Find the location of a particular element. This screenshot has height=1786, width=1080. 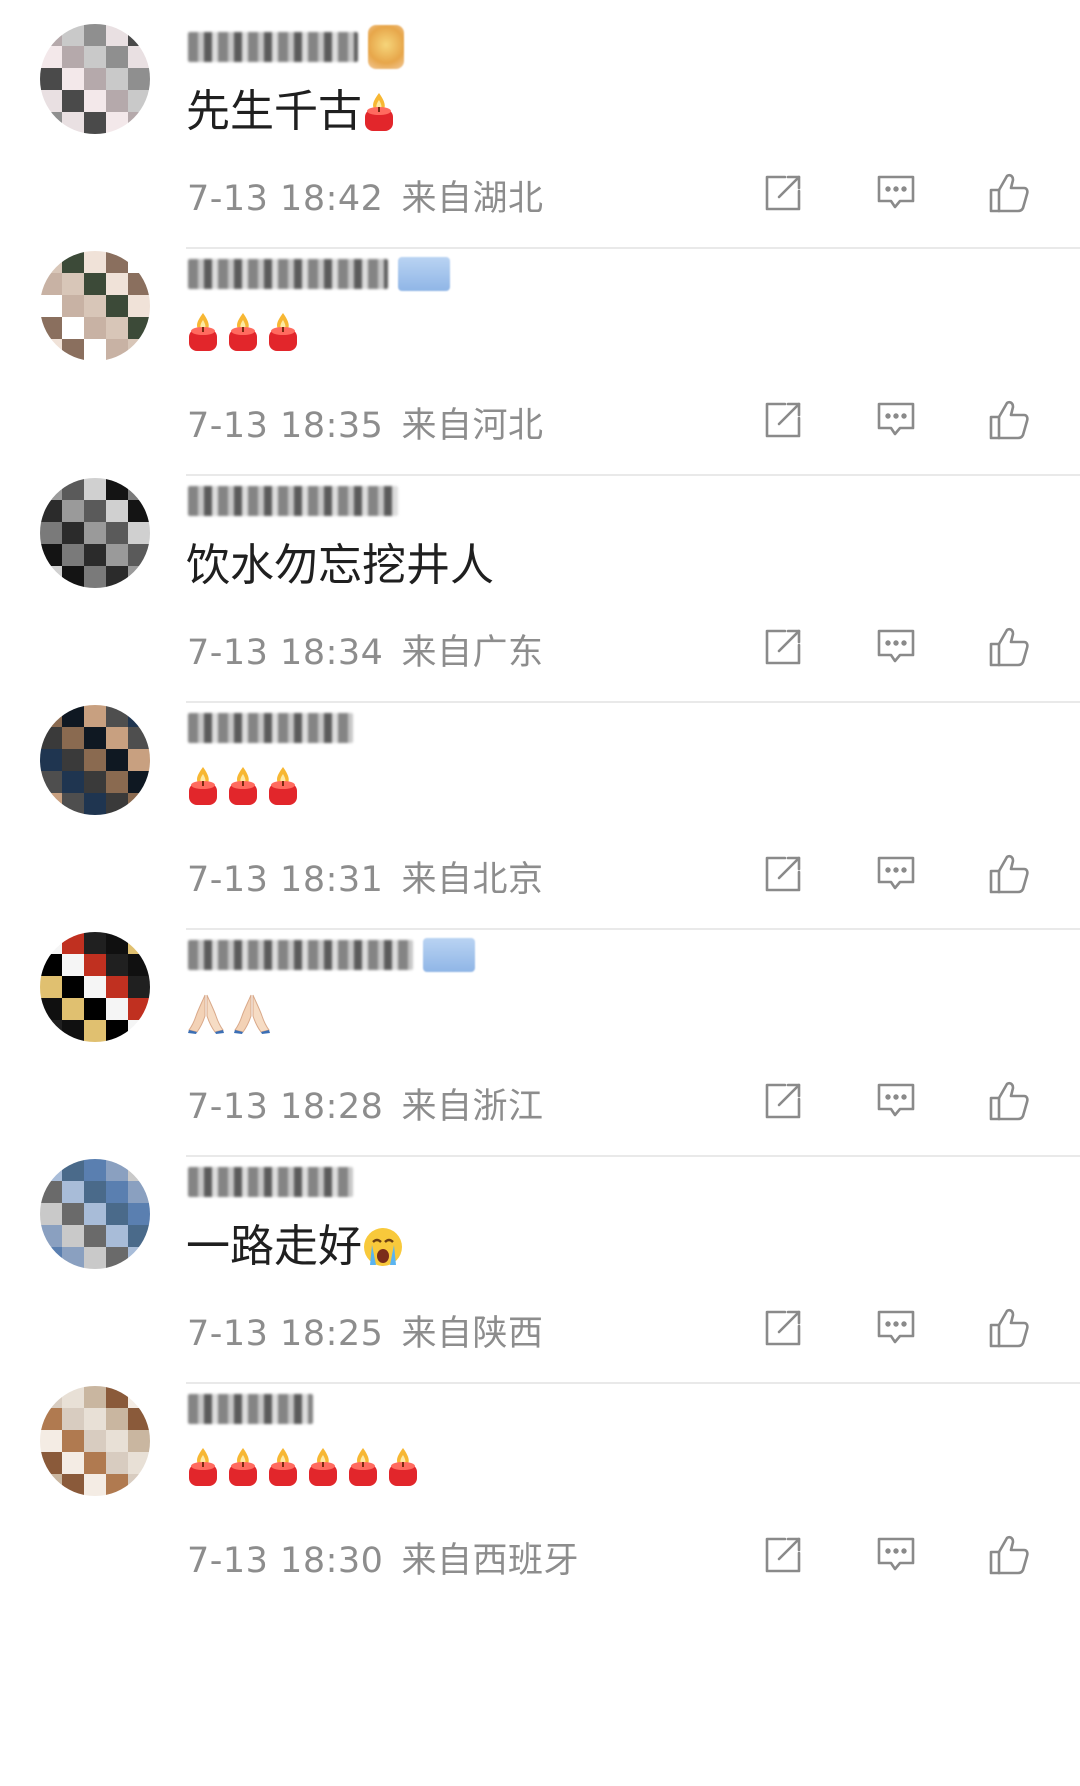

pray-emoji-icon is located at coordinates (206, 1013).